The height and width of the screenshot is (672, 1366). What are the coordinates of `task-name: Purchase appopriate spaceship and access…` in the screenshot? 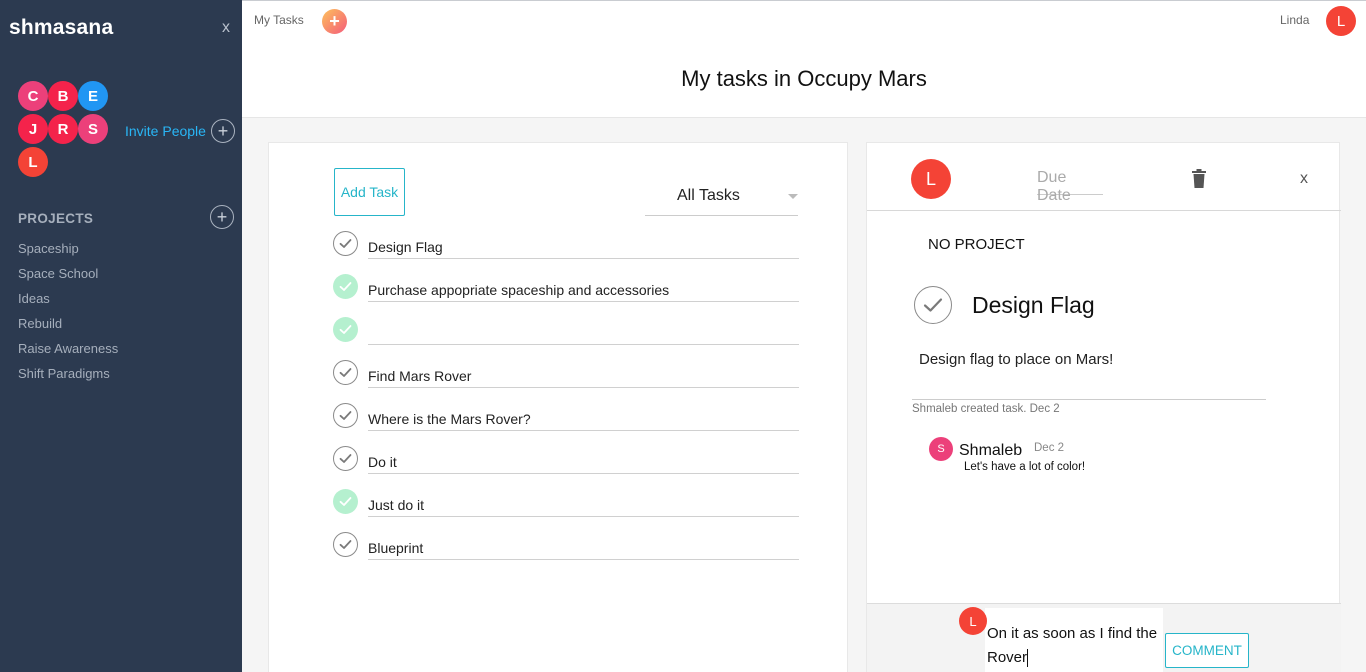 It's located at (583, 292).